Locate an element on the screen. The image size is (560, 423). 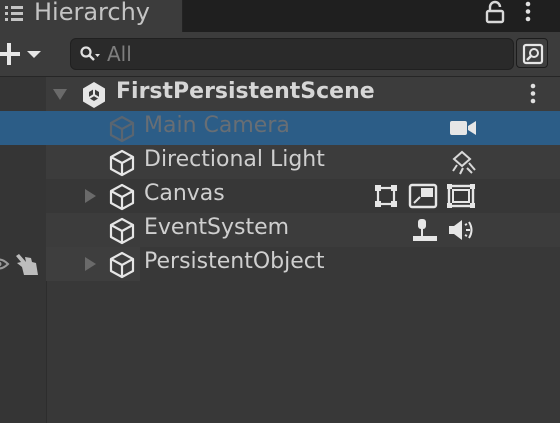
tab-hierarchy: Hierarchy is located at coordinates (91, 16).